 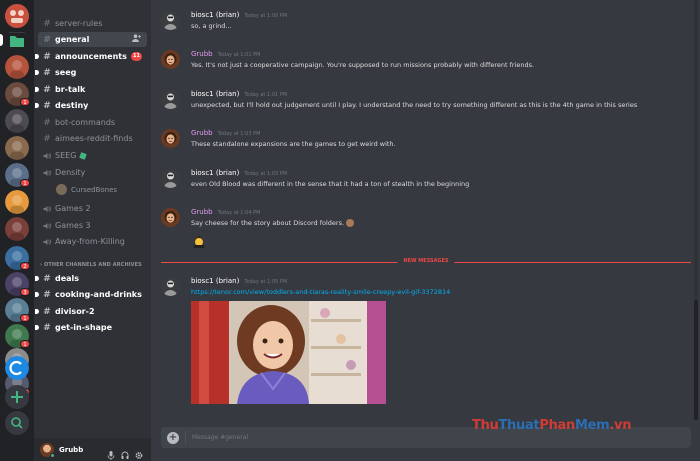 I want to click on channel-label: SEEG, so click(x=66, y=155).